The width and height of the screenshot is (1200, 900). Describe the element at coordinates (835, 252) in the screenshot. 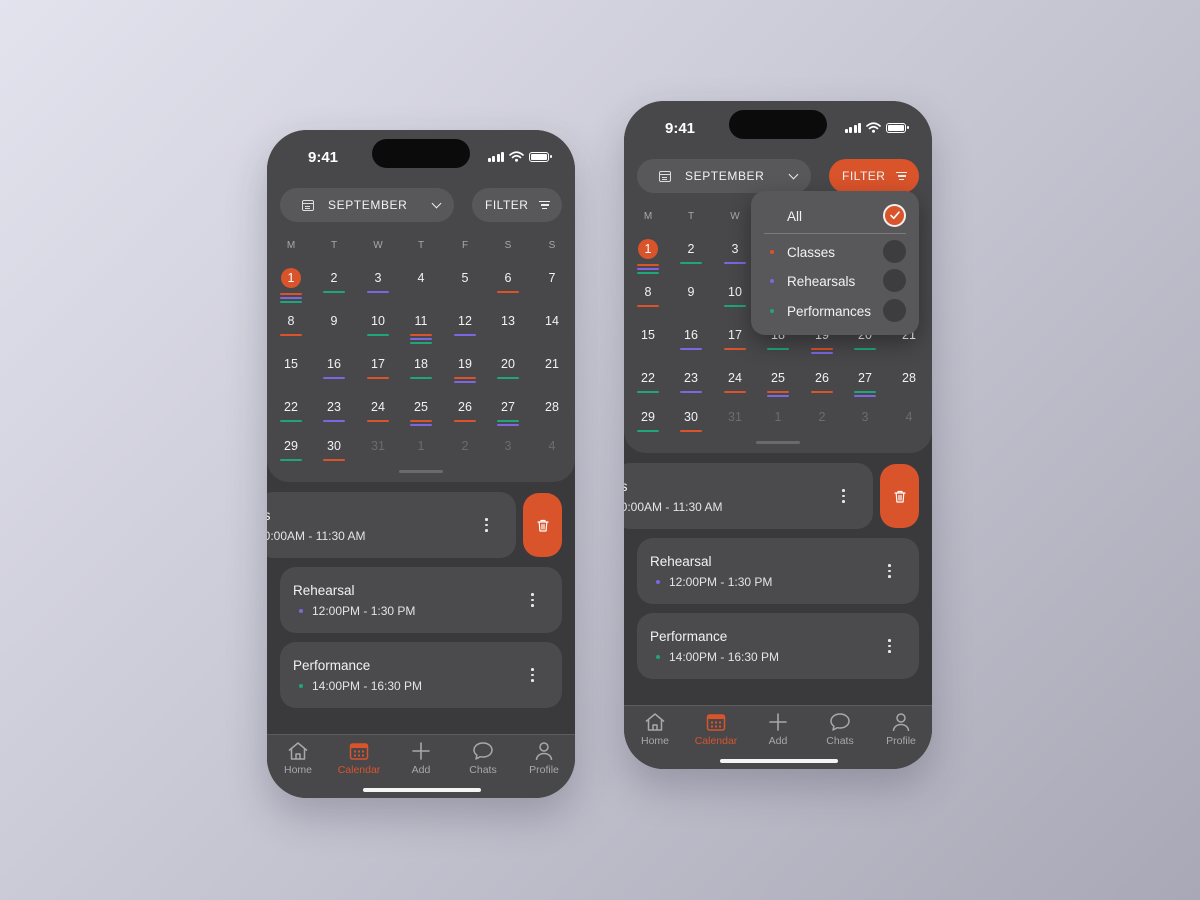

I see `filter-option-classes: Classes` at that location.